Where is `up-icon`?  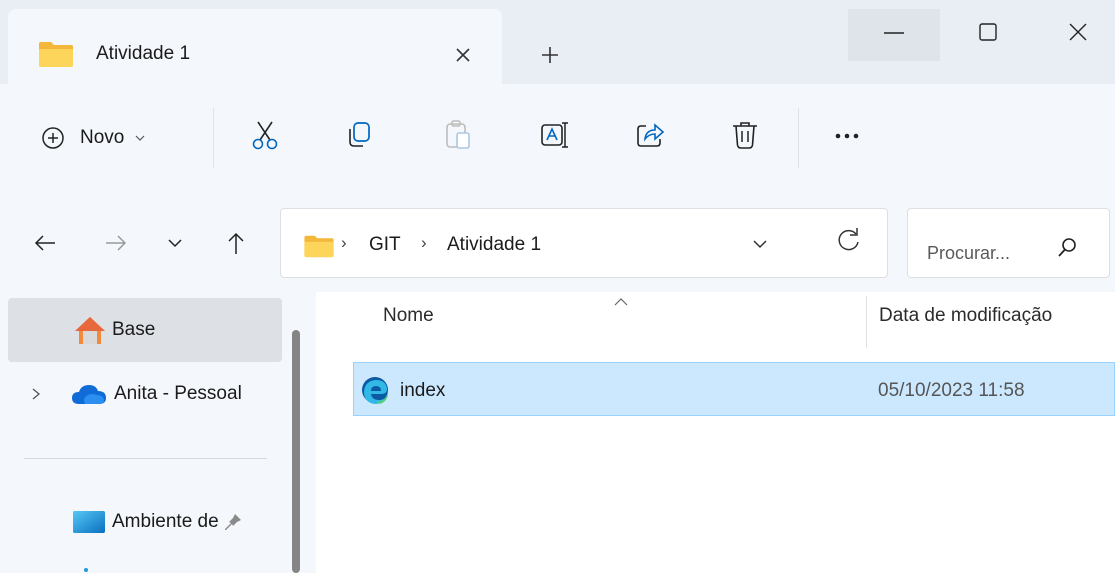 up-icon is located at coordinates (236, 243).